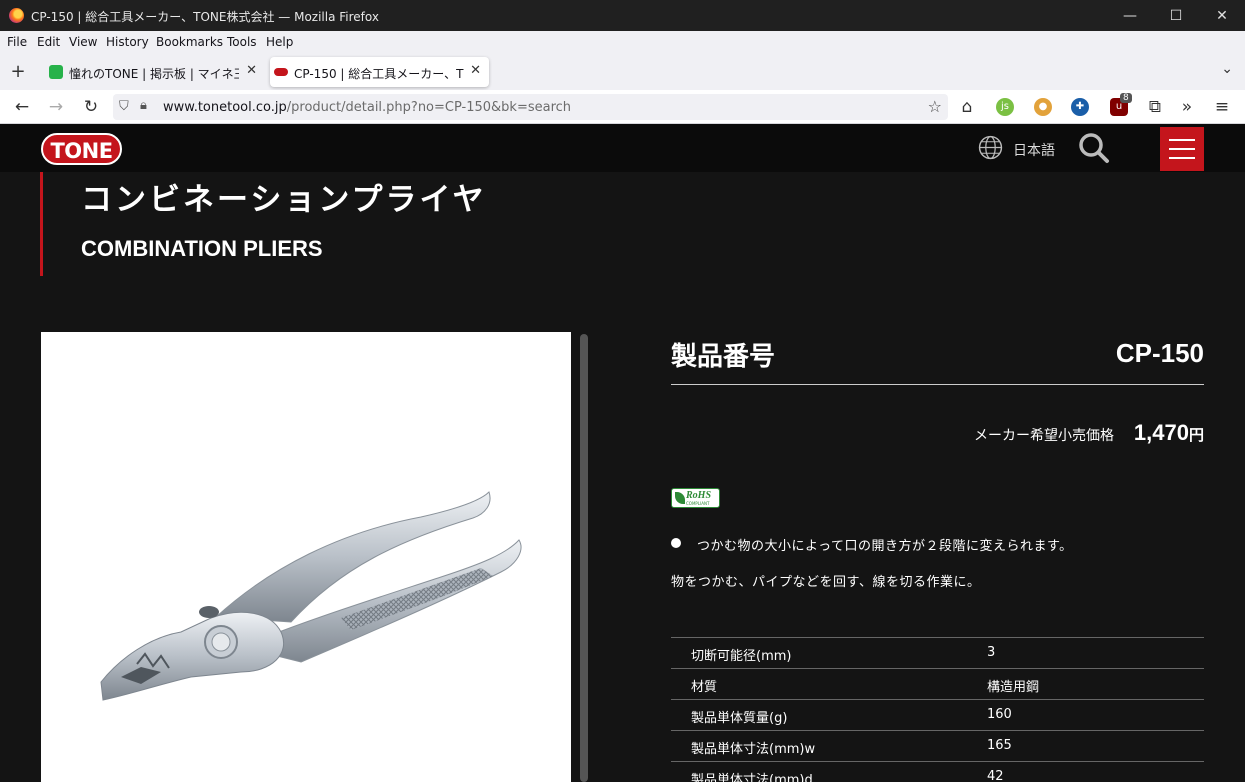 The image size is (1245, 782). Describe the element at coordinates (937, 384) in the screenshot. I see `divider` at that location.